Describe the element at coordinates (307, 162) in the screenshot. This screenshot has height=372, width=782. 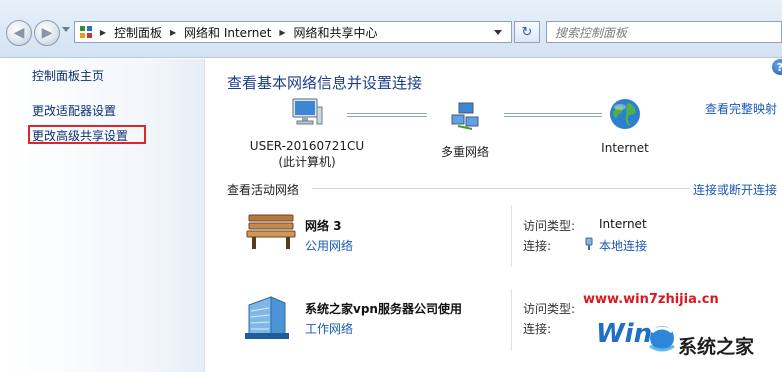
I see `computer-sub-label: (此计算机)` at that location.